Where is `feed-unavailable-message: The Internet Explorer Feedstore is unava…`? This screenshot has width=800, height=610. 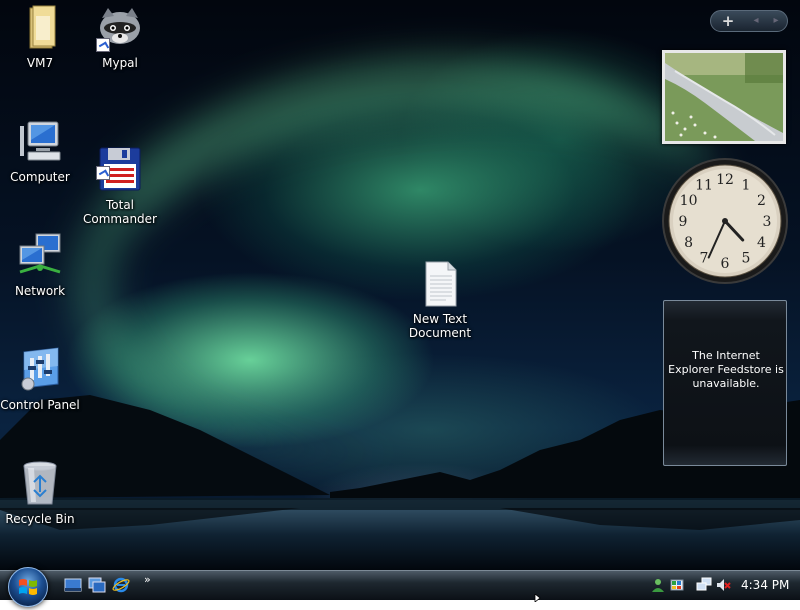
feed-unavailable-message: The Internet Explorer Feedstore is unava… is located at coordinates (726, 369).